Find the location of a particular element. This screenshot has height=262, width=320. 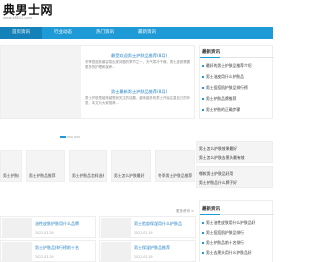

sidebar-link: 男士护肤品前十名排行 is located at coordinates (237, 243).